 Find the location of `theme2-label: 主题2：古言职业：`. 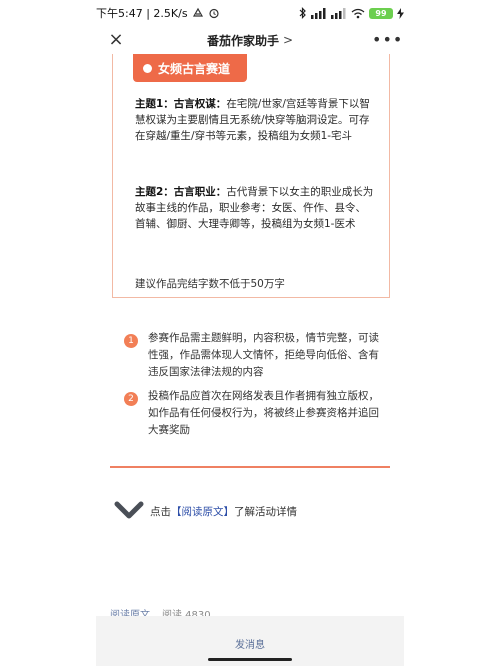

theme2-label: 主题2：古言职业： is located at coordinates (181, 192).